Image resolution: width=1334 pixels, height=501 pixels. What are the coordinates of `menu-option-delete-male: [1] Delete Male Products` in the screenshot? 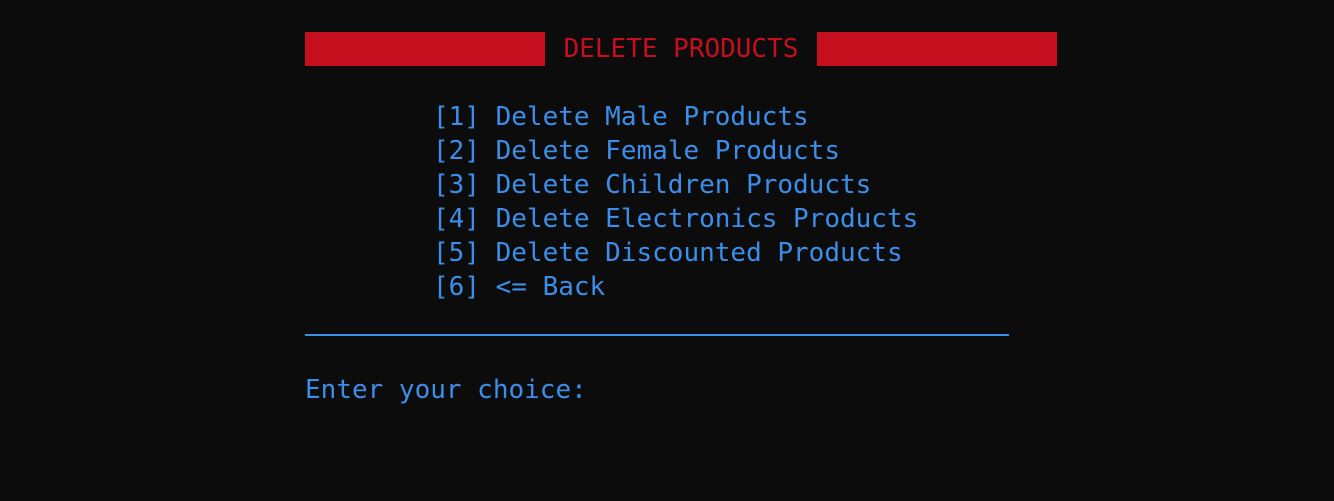 It's located at (675, 117).